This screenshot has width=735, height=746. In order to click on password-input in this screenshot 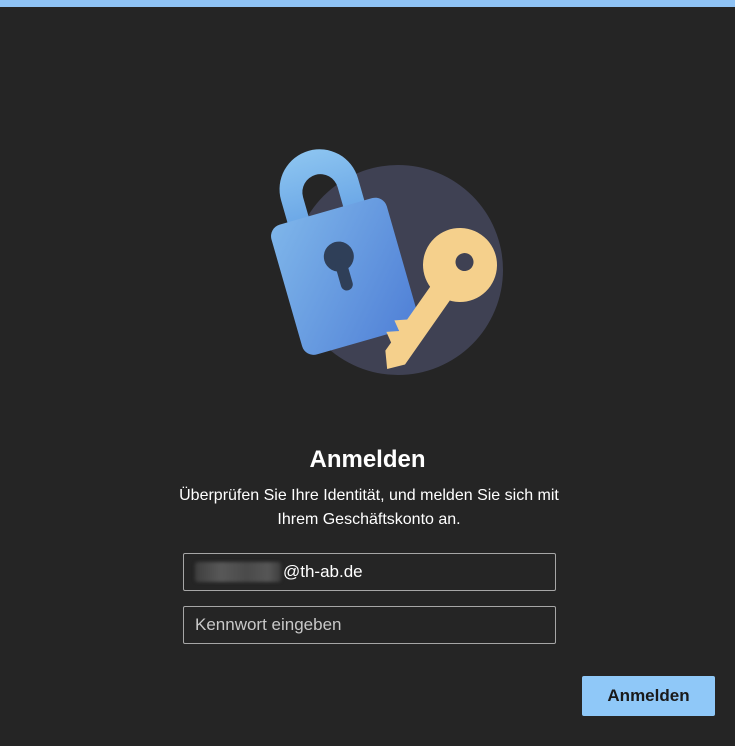, I will do `click(375, 625)`.